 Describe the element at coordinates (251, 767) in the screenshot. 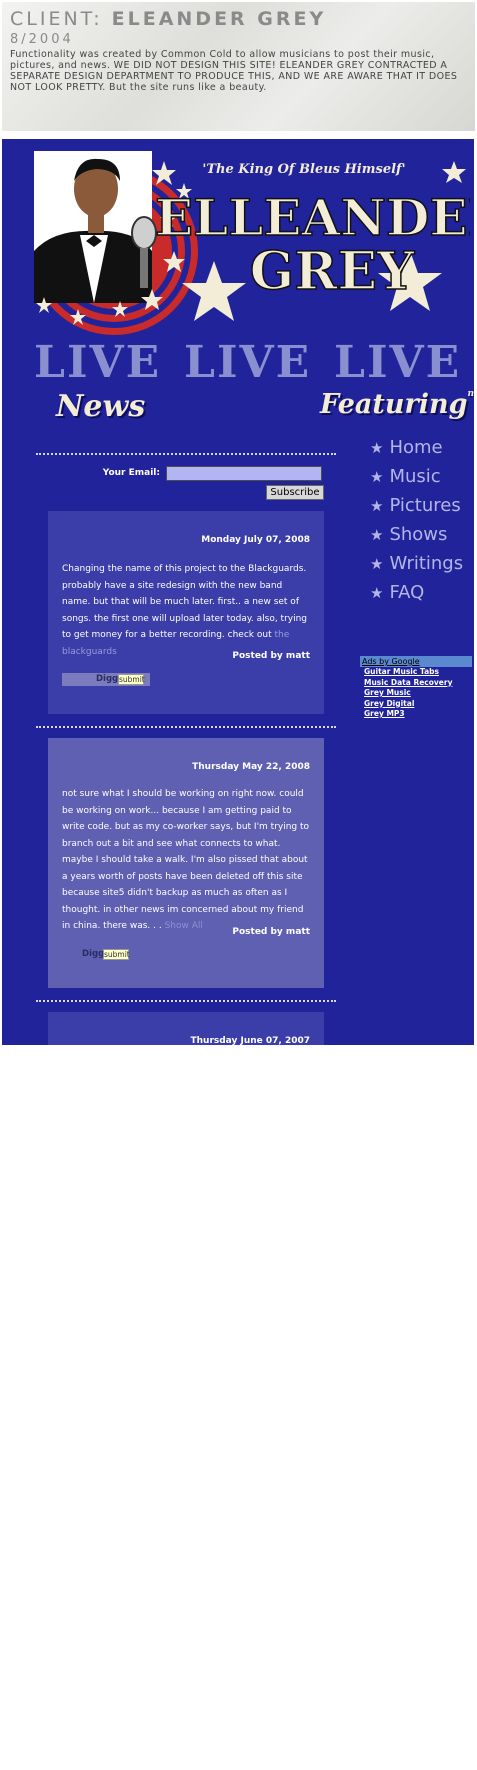

I see `post-date: Thursday May 22, 2008` at that location.